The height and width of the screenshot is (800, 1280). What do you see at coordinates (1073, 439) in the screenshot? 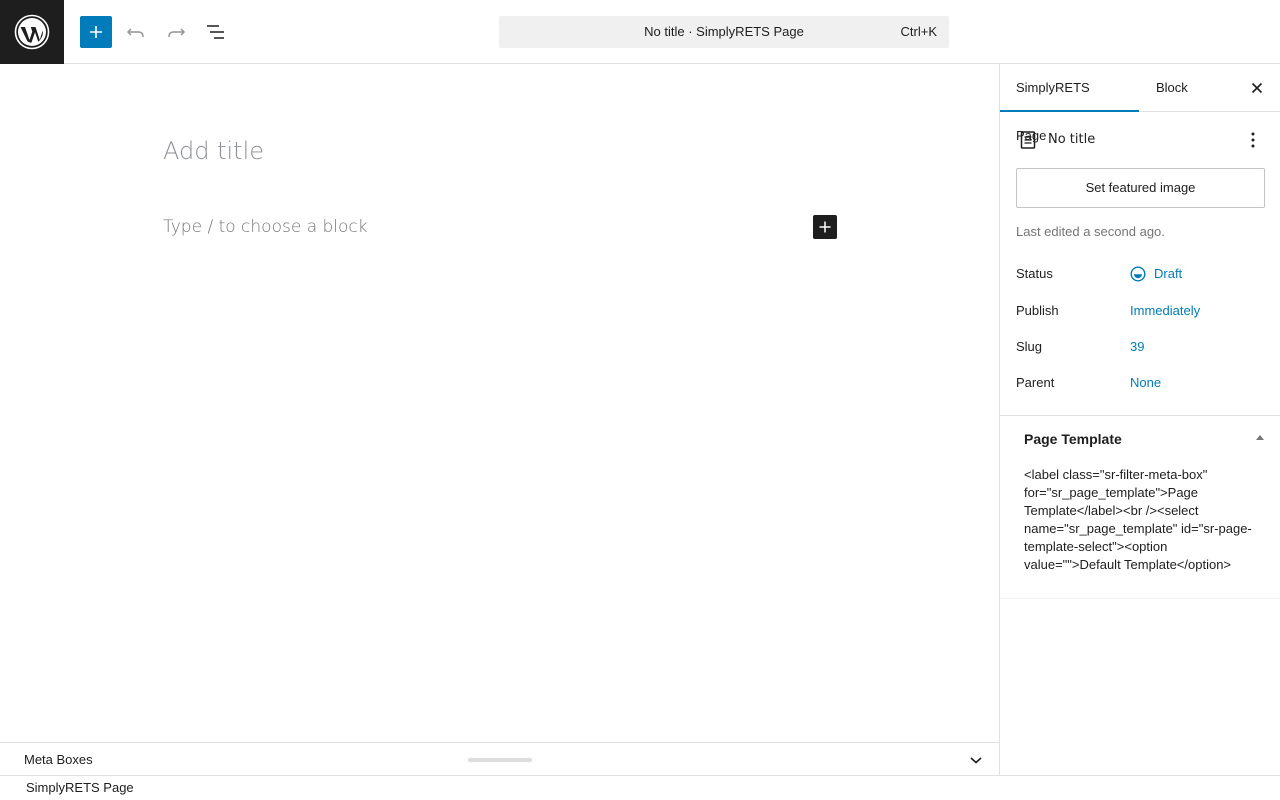
I see `page-template-panel-toggle: Page Template` at bounding box center [1073, 439].